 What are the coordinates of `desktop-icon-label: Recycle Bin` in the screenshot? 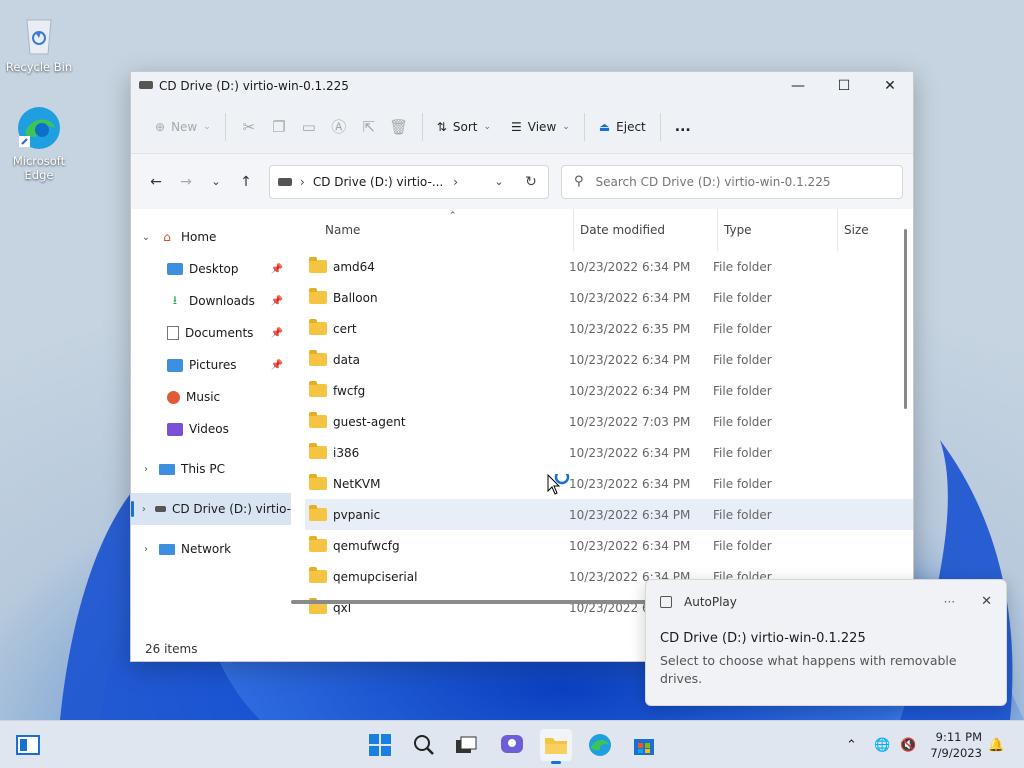 It's located at (39, 67).